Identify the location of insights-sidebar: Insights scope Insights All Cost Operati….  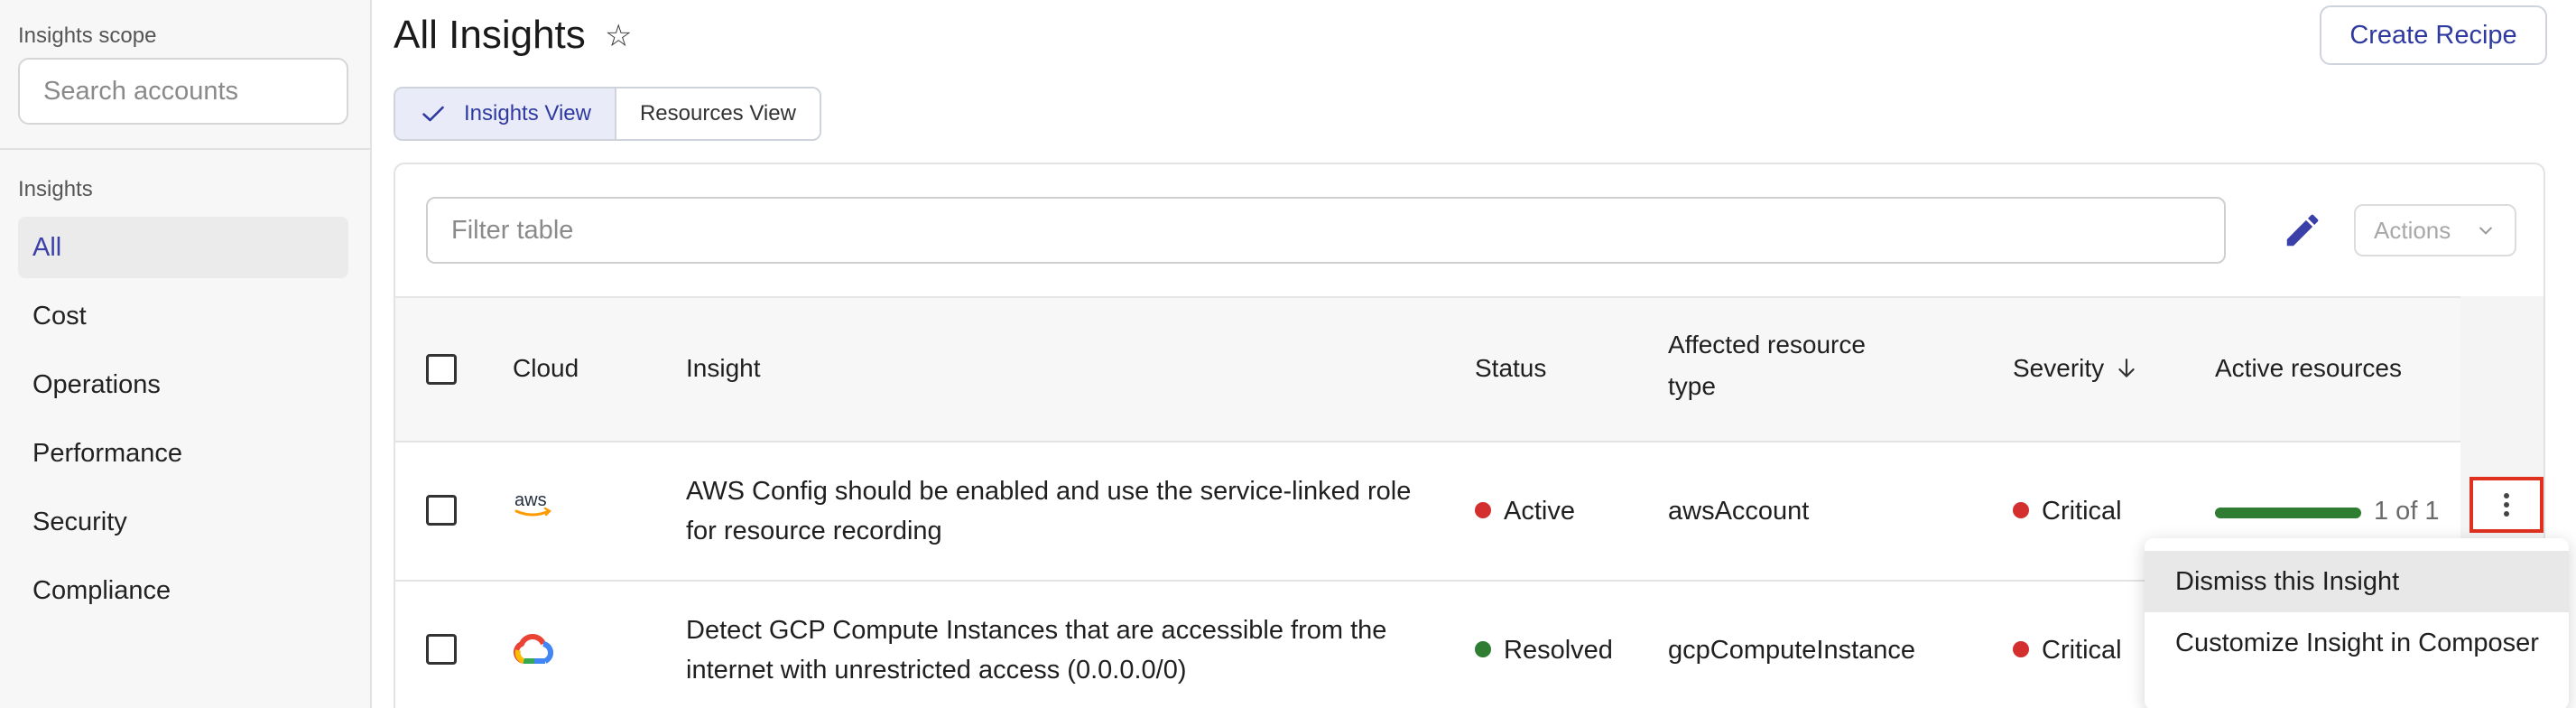
(186, 354).